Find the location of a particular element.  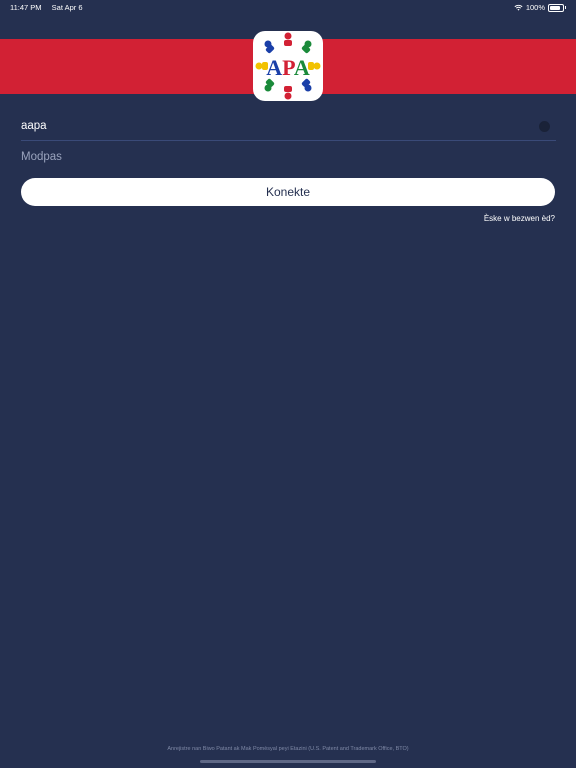

battery-icon is located at coordinates (556, 7).